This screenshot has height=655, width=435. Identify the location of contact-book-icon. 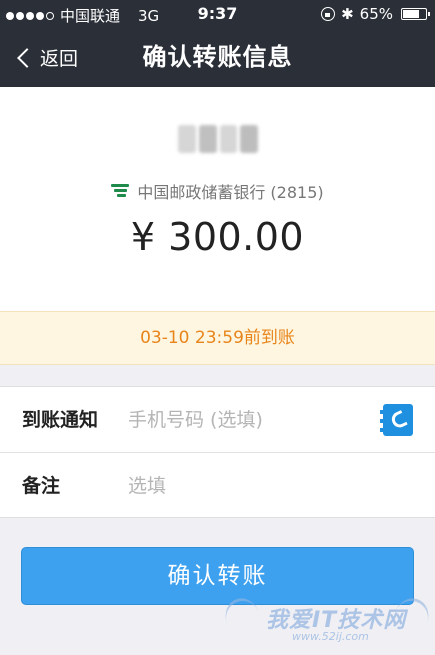
(396, 420).